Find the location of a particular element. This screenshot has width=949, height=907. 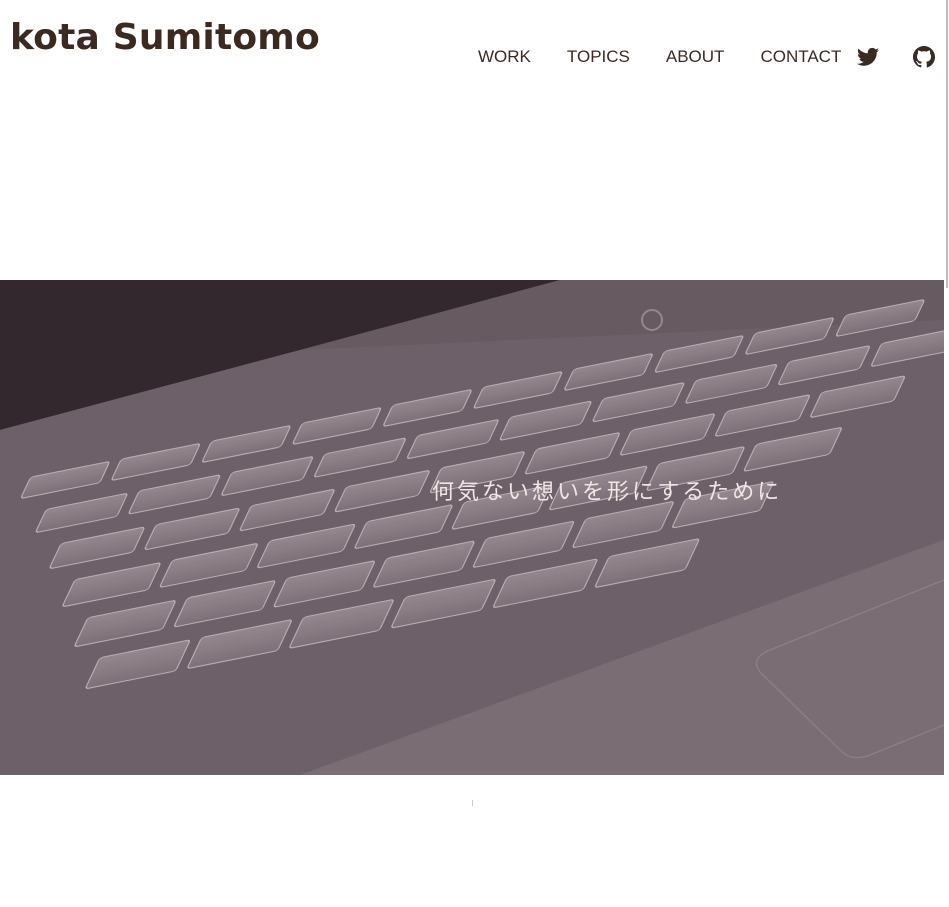

twitter-icon is located at coordinates (868, 56).